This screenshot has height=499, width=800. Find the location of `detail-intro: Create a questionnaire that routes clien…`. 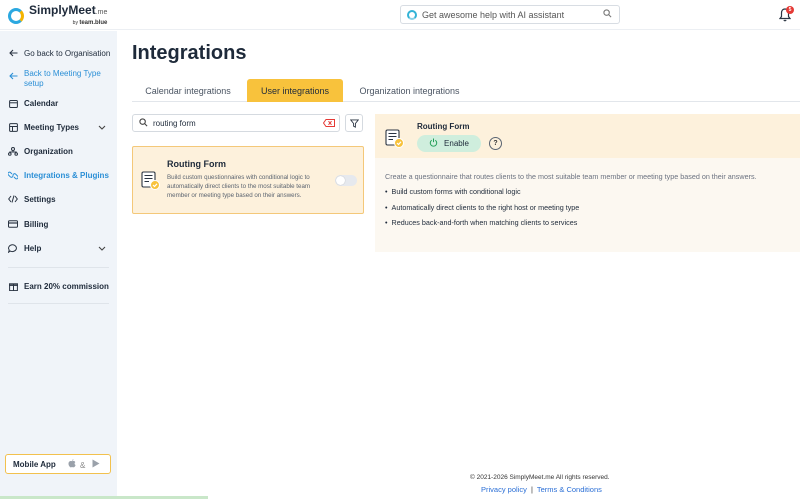

detail-intro: Create a questionnaire that routes clien… is located at coordinates (571, 176).